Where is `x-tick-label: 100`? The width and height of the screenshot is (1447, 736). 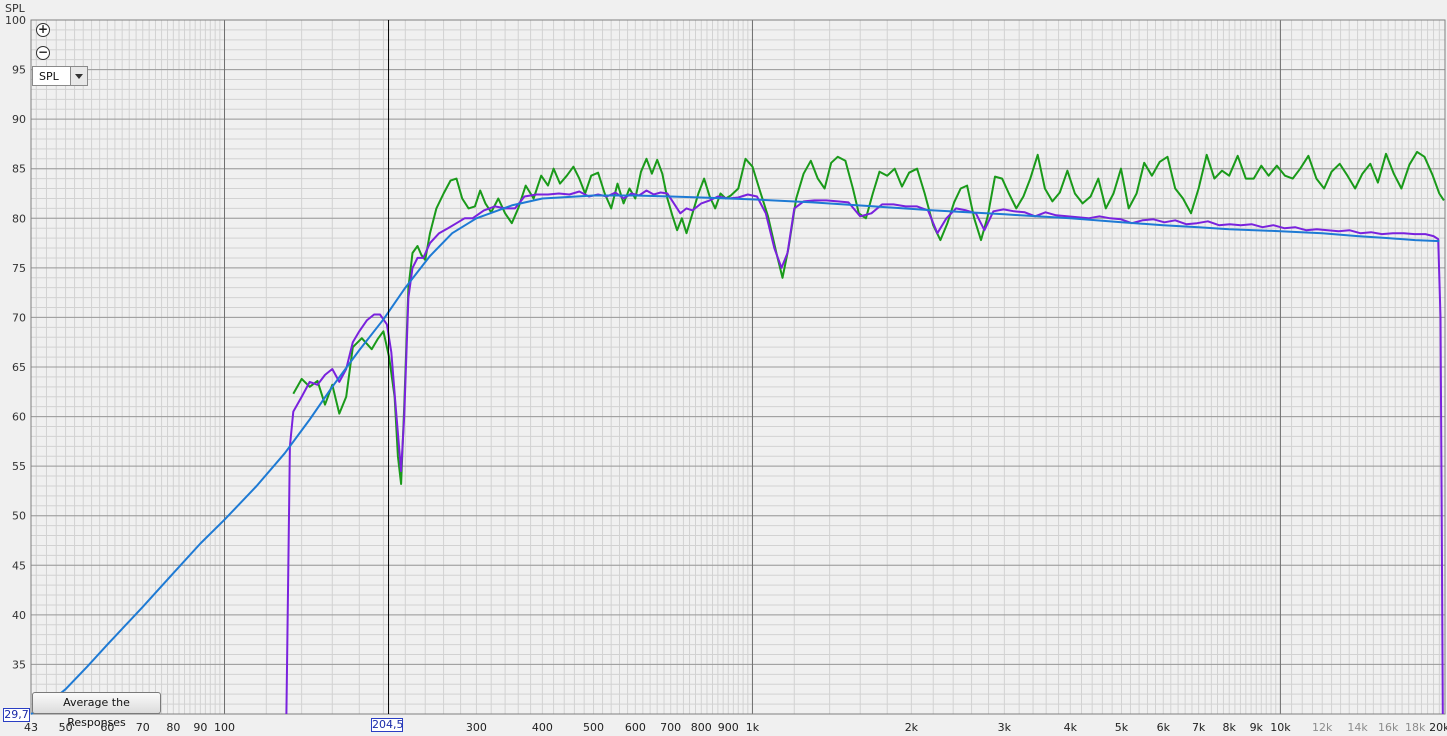
x-tick-label: 100 is located at coordinates (224, 727).